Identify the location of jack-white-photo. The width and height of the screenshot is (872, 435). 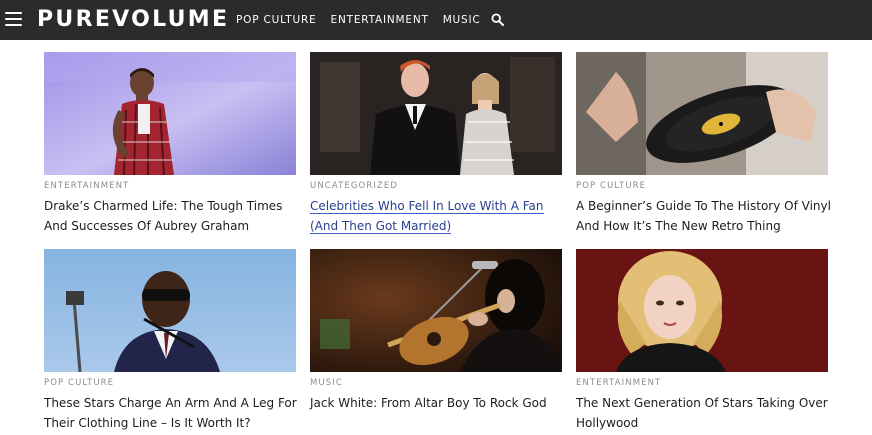
(436, 310).